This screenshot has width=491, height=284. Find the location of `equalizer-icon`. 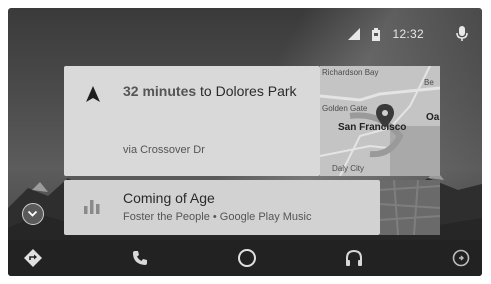

equalizer-icon is located at coordinates (92, 207).